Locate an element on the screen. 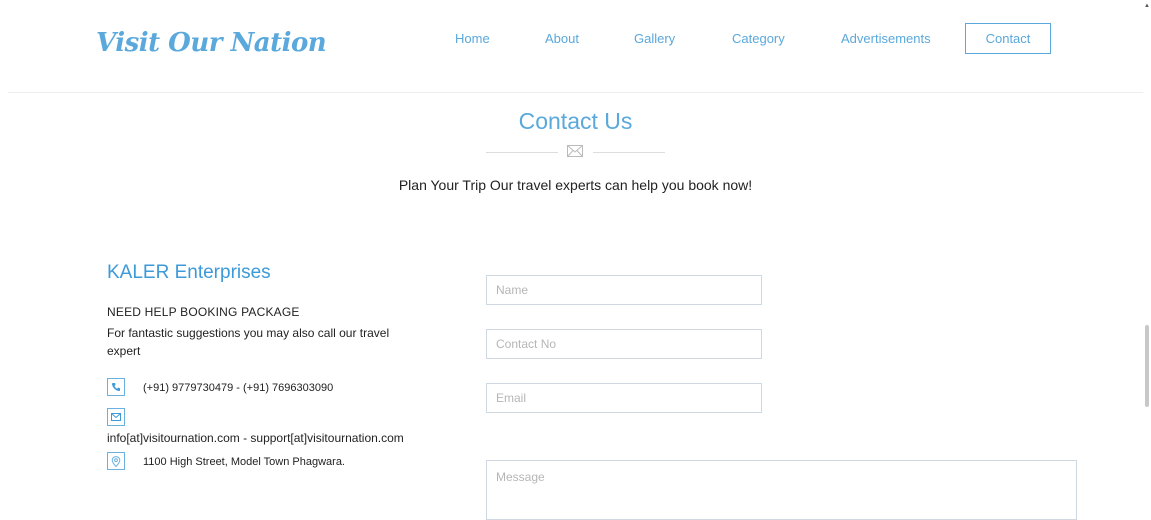 Image resolution: width=1151 pixels, height=520 pixels. title-rule-left is located at coordinates (522, 152).